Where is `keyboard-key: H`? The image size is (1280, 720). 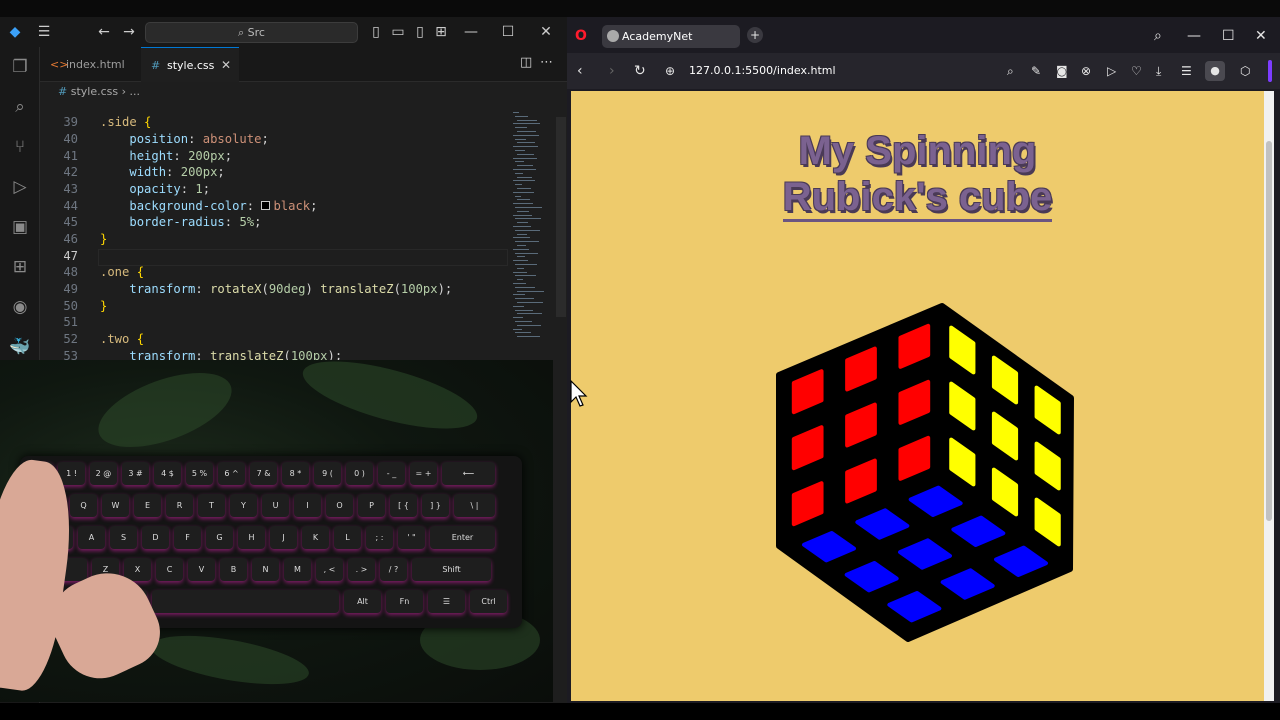 keyboard-key: H is located at coordinates (251, 537).